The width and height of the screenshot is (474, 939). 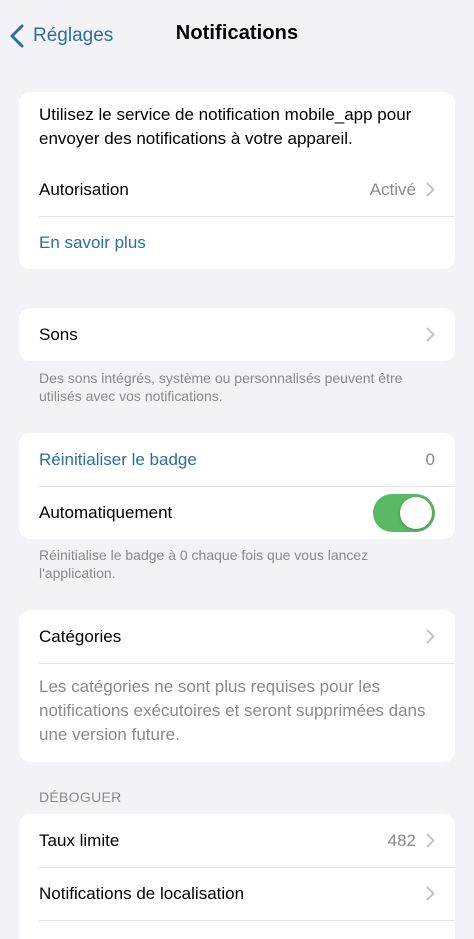 I want to click on rate-limit-value: 482, so click(x=401, y=840).